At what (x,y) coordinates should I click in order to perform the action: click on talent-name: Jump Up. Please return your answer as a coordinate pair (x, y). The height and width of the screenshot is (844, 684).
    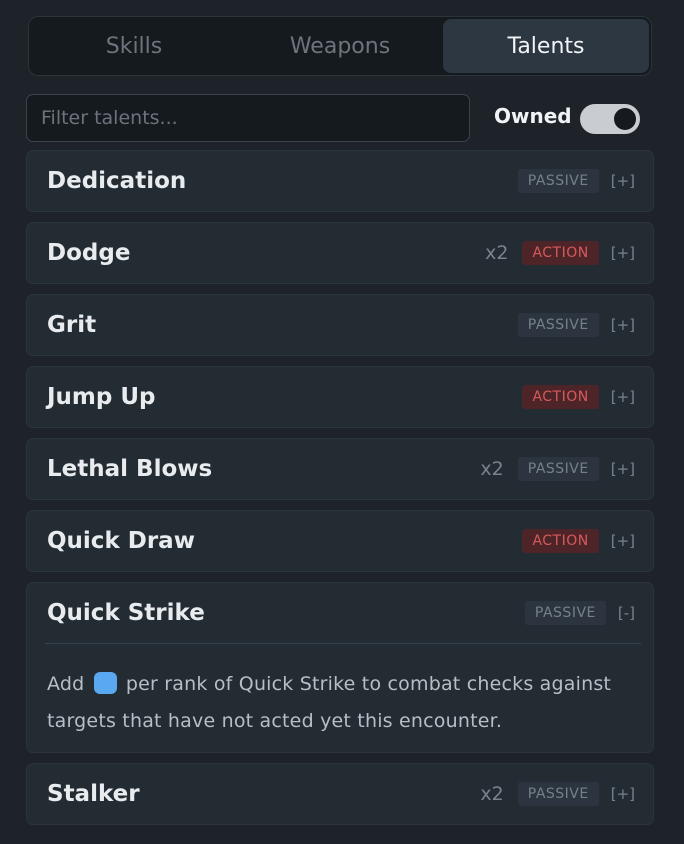
    Looking at the image, I should click on (101, 397).